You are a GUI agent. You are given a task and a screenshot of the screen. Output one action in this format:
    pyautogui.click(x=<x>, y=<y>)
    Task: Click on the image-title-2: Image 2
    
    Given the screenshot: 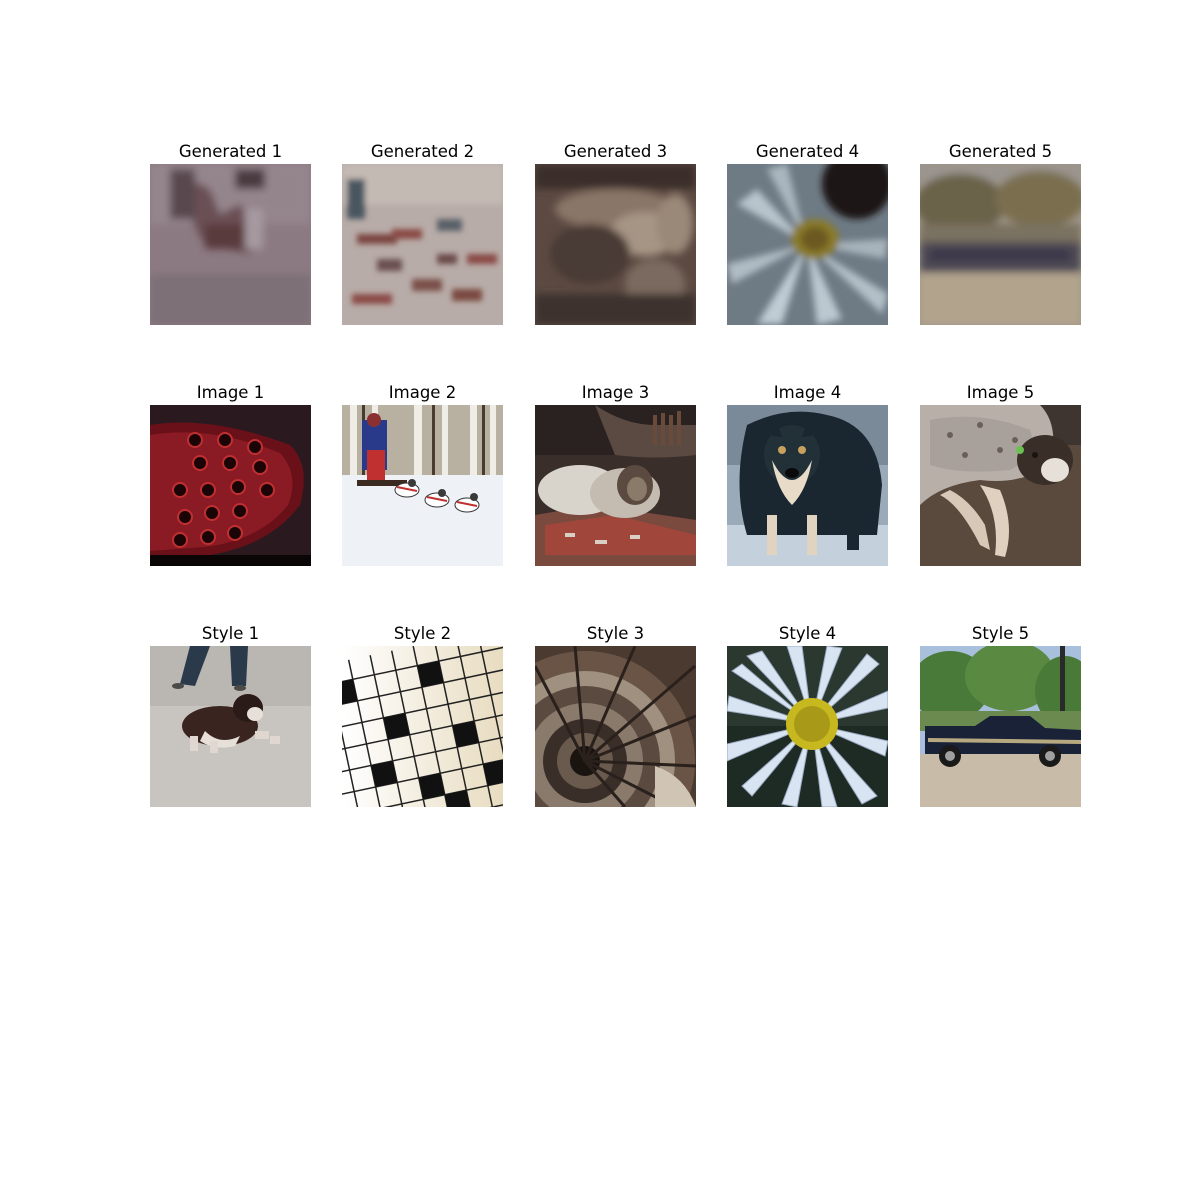 What is the action you would take?
    pyautogui.click(x=422, y=392)
    